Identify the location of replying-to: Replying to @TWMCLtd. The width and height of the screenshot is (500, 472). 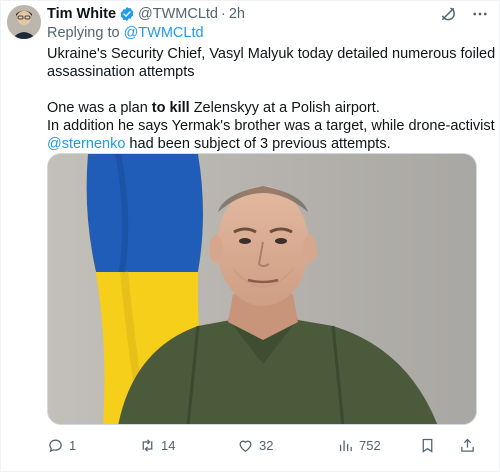
(125, 33).